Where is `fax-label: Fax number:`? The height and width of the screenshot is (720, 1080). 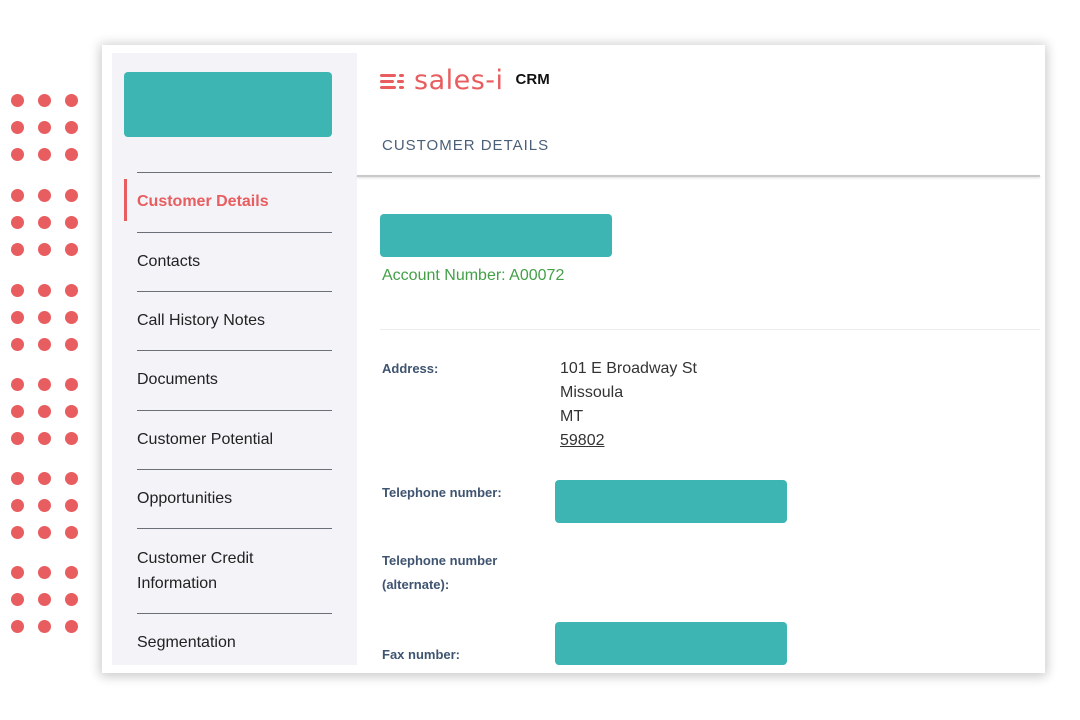
fax-label: Fax number: is located at coordinates (421, 654).